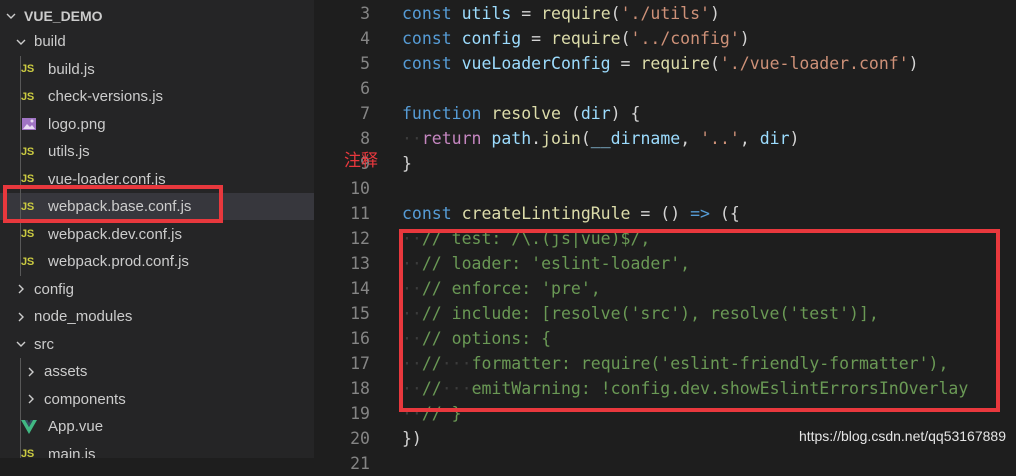 The width and height of the screenshot is (1016, 476). I want to click on line-number: 6, so click(365, 88).